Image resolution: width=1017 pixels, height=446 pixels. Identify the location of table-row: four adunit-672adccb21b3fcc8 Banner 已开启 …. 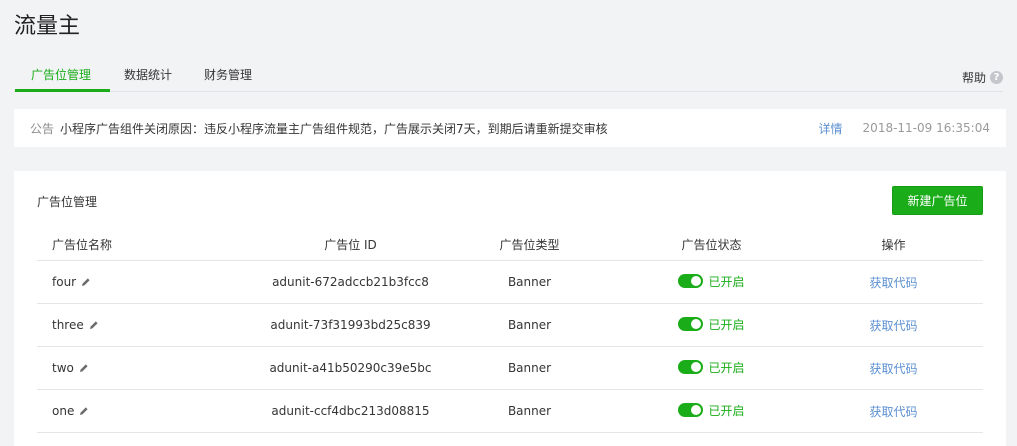
(510, 282).